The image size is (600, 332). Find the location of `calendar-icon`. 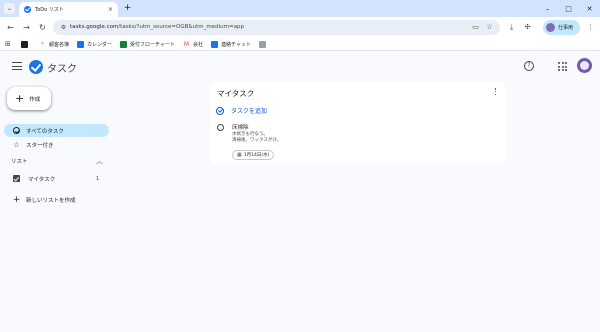

calendar-icon is located at coordinates (81, 44).